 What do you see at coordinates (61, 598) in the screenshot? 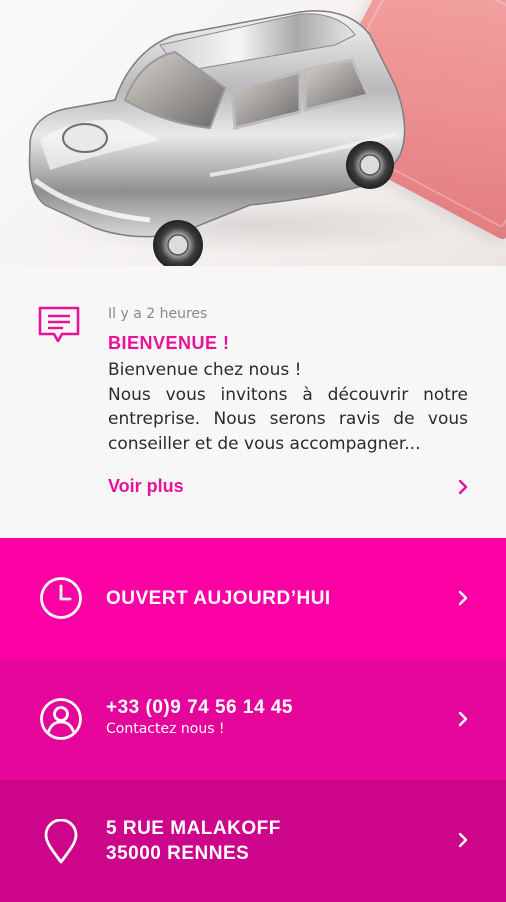
I see `clock-icon` at bounding box center [61, 598].